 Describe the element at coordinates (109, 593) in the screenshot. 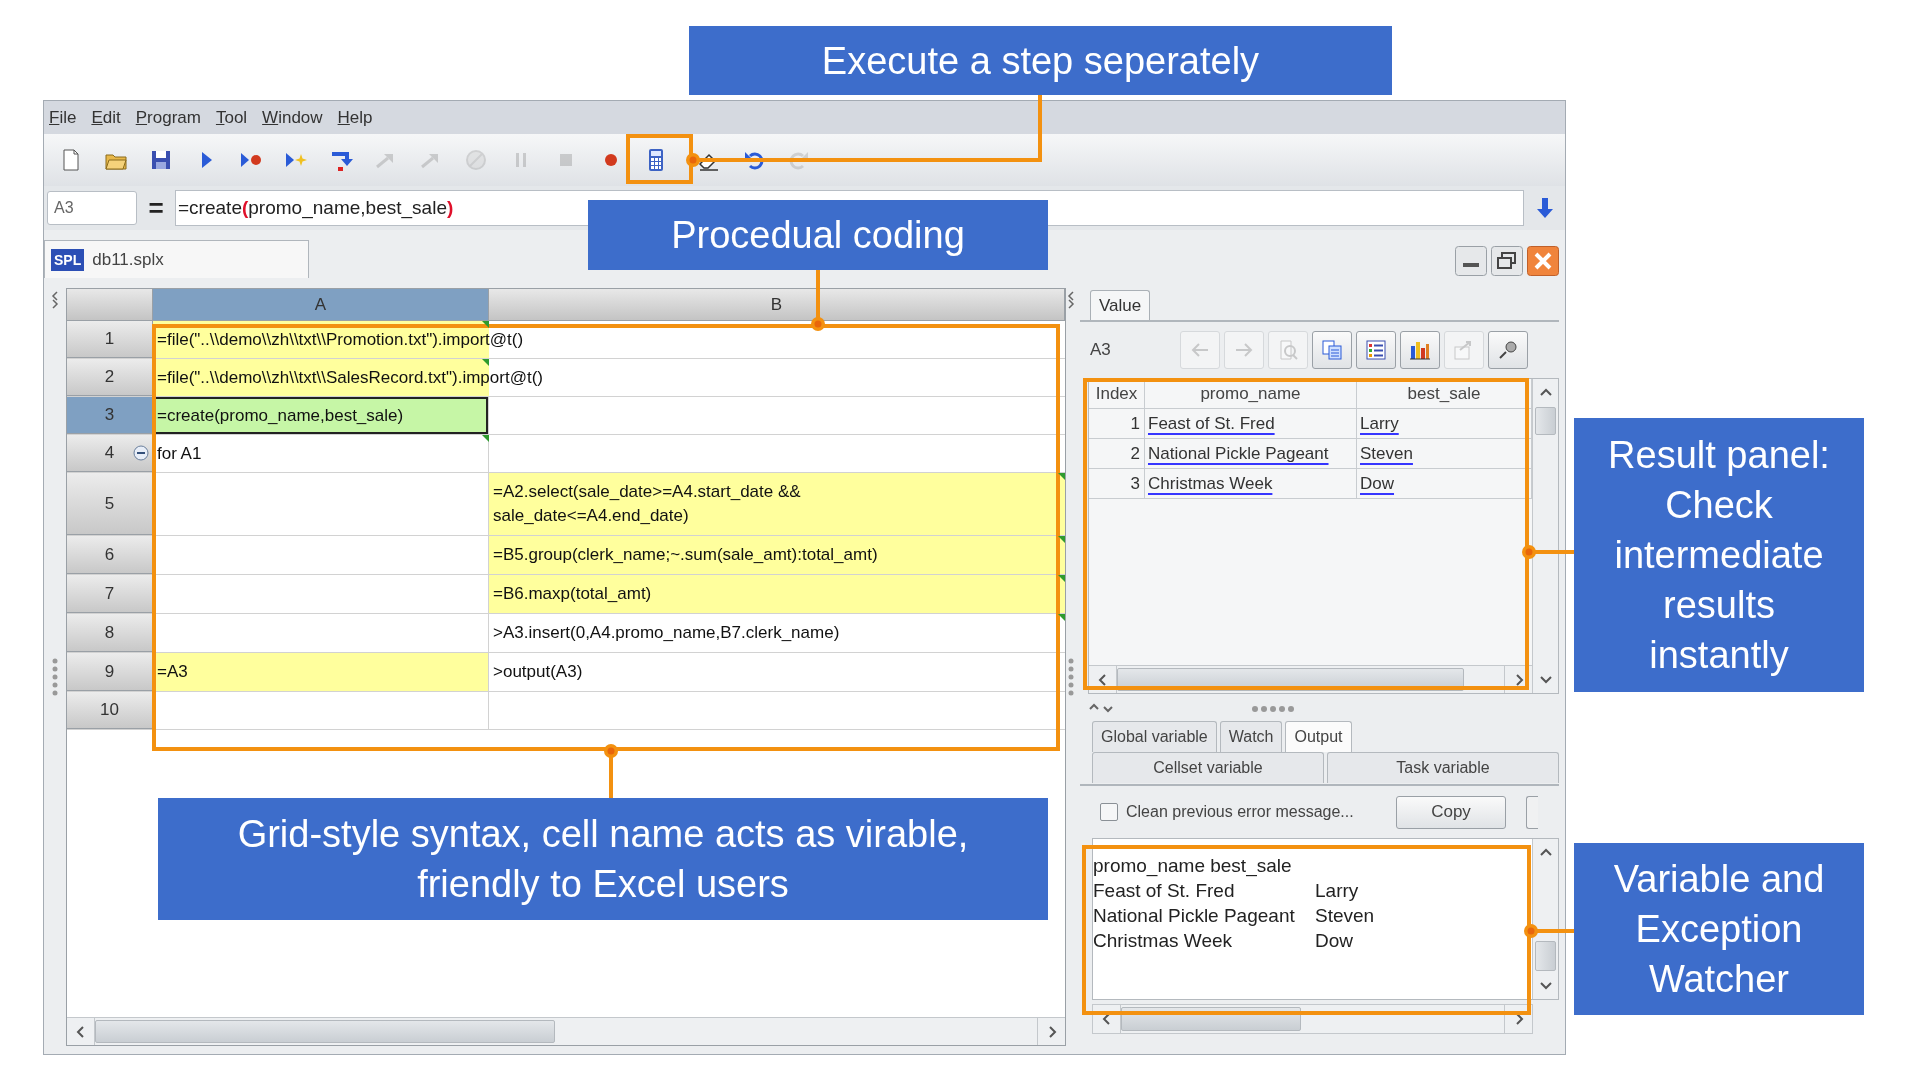

I see `row-number: 7` at that location.